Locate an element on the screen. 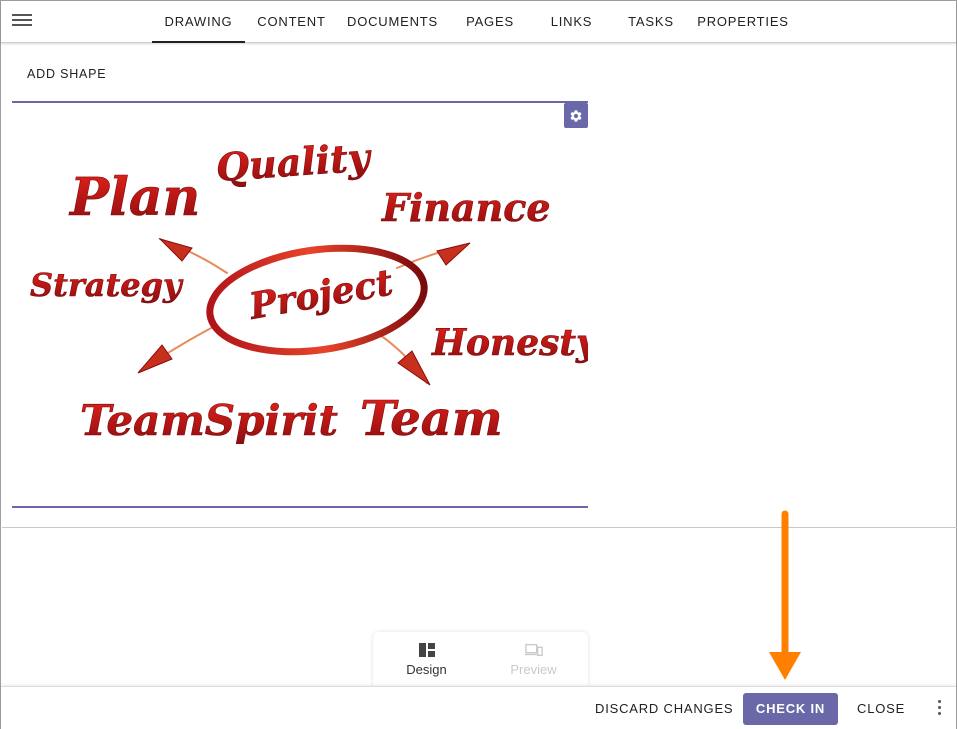  word-plan: Plan is located at coordinates (134, 197).